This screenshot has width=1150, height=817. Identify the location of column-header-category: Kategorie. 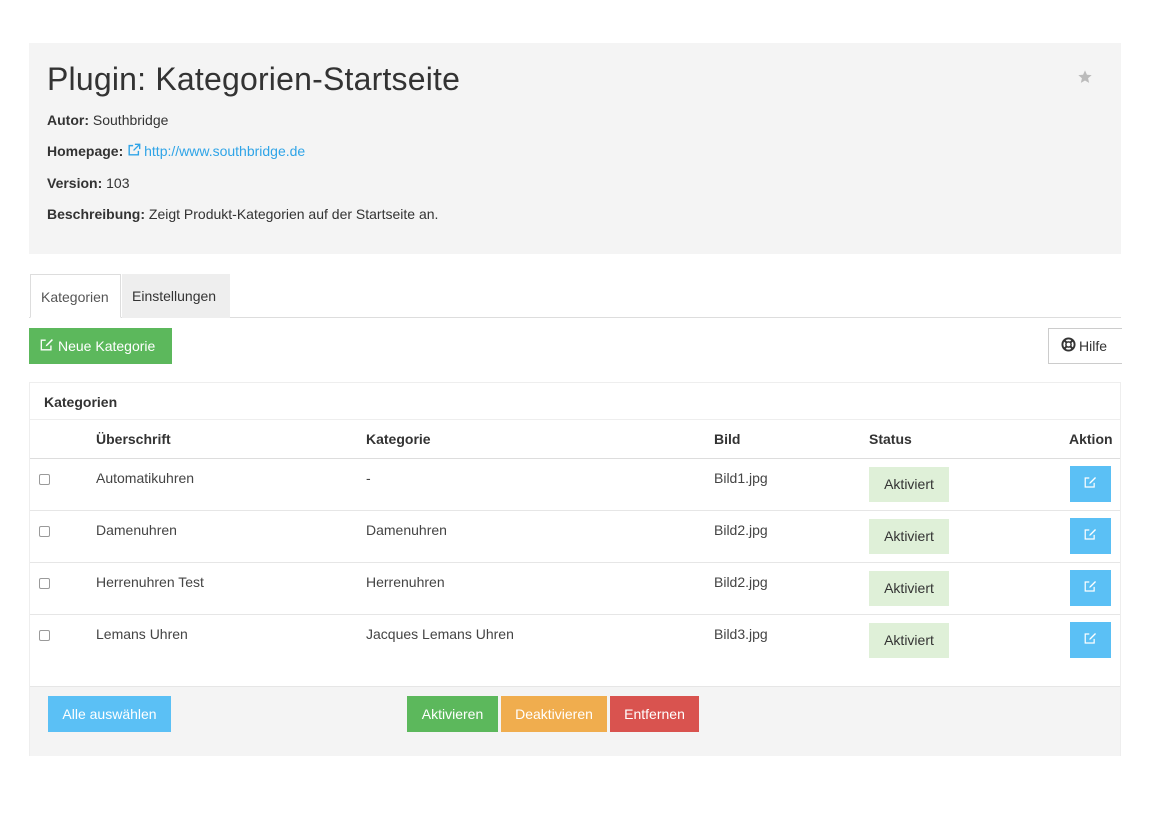
(398, 439).